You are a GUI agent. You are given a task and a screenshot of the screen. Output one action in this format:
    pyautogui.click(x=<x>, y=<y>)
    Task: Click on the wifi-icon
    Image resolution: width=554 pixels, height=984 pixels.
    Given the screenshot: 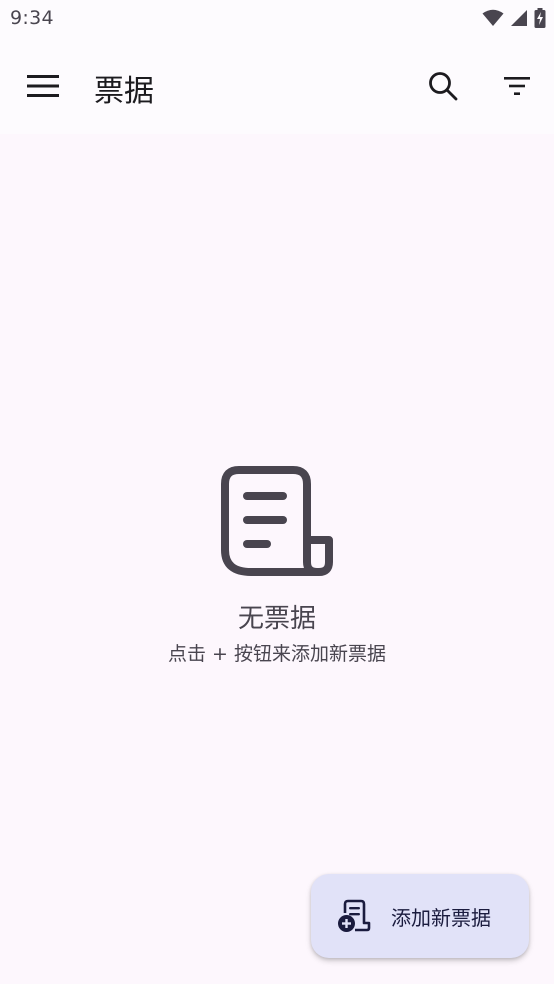 What is the action you would take?
    pyautogui.click(x=493, y=17)
    